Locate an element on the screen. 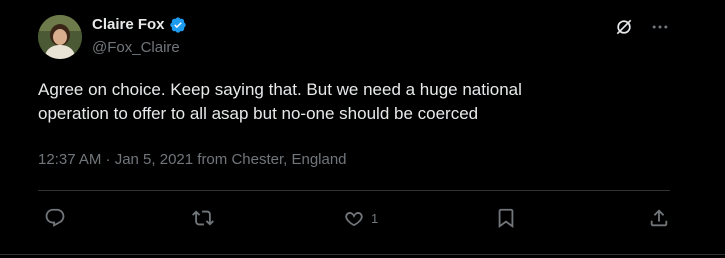 This screenshot has height=258, width=725. share-button is located at coordinates (659, 218).